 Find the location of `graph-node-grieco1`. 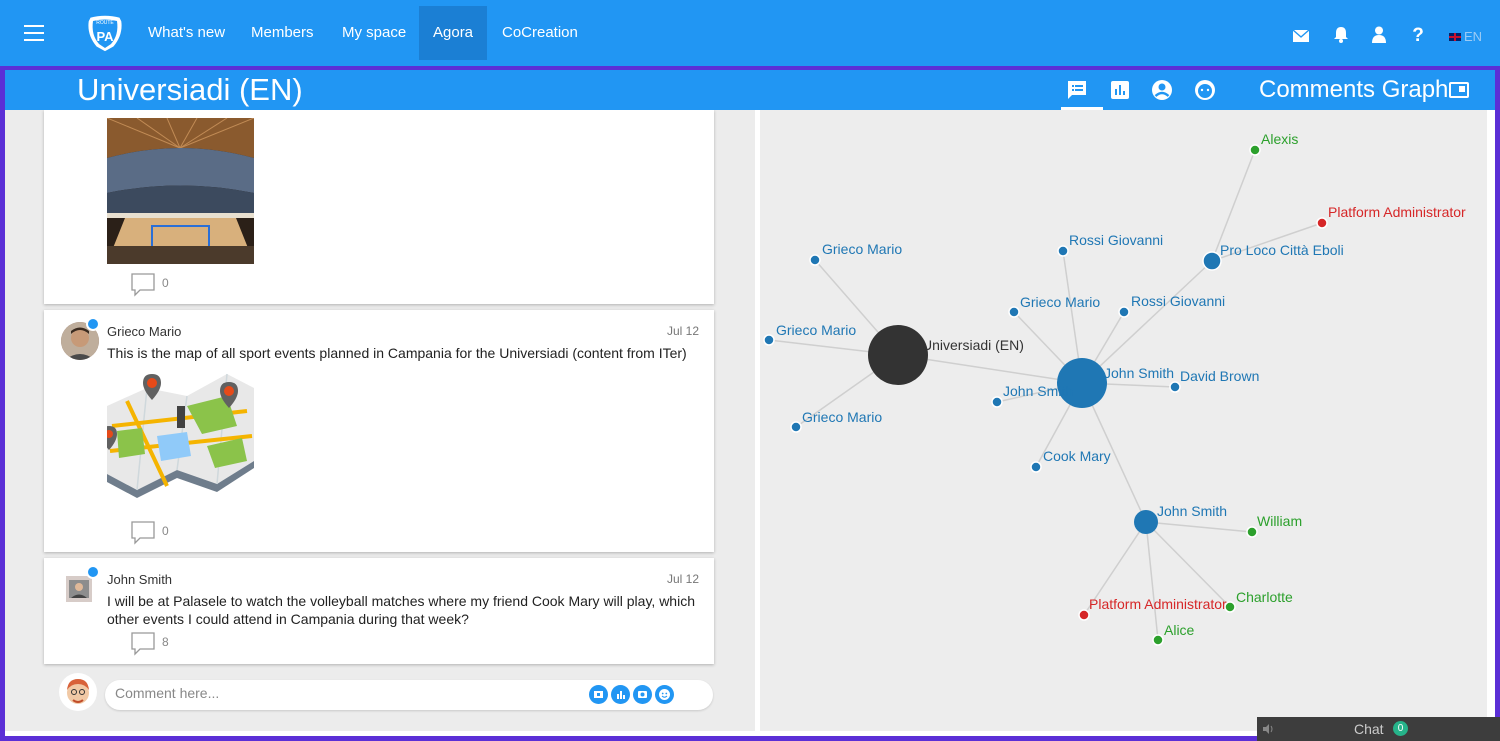

graph-node-grieco1 is located at coordinates (815, 260).